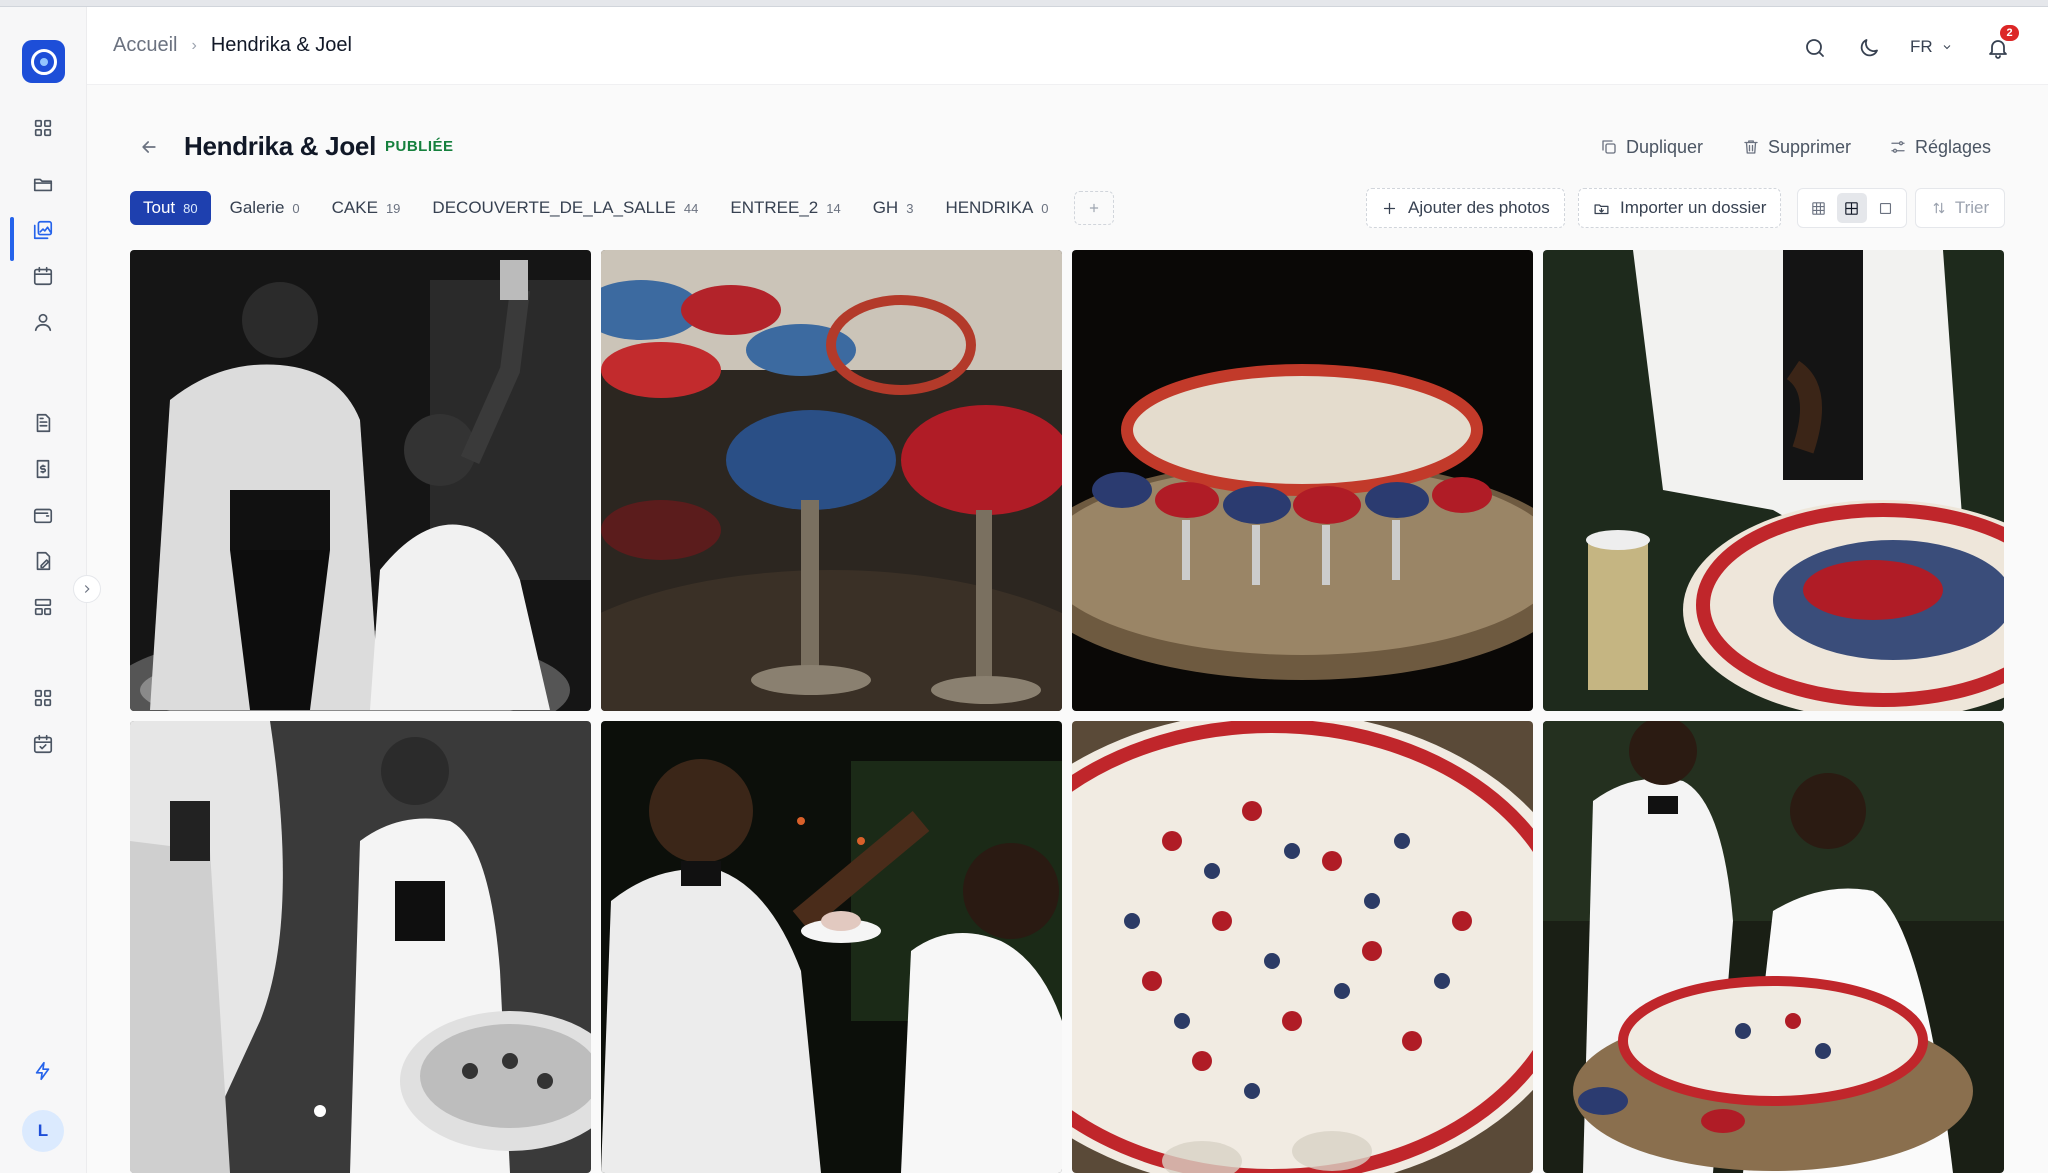 The width and height of the screenshot is (2048, 1173). Describe the element at coordinates (43, 607) in the screenshot. I see `layout-icon` at that location.